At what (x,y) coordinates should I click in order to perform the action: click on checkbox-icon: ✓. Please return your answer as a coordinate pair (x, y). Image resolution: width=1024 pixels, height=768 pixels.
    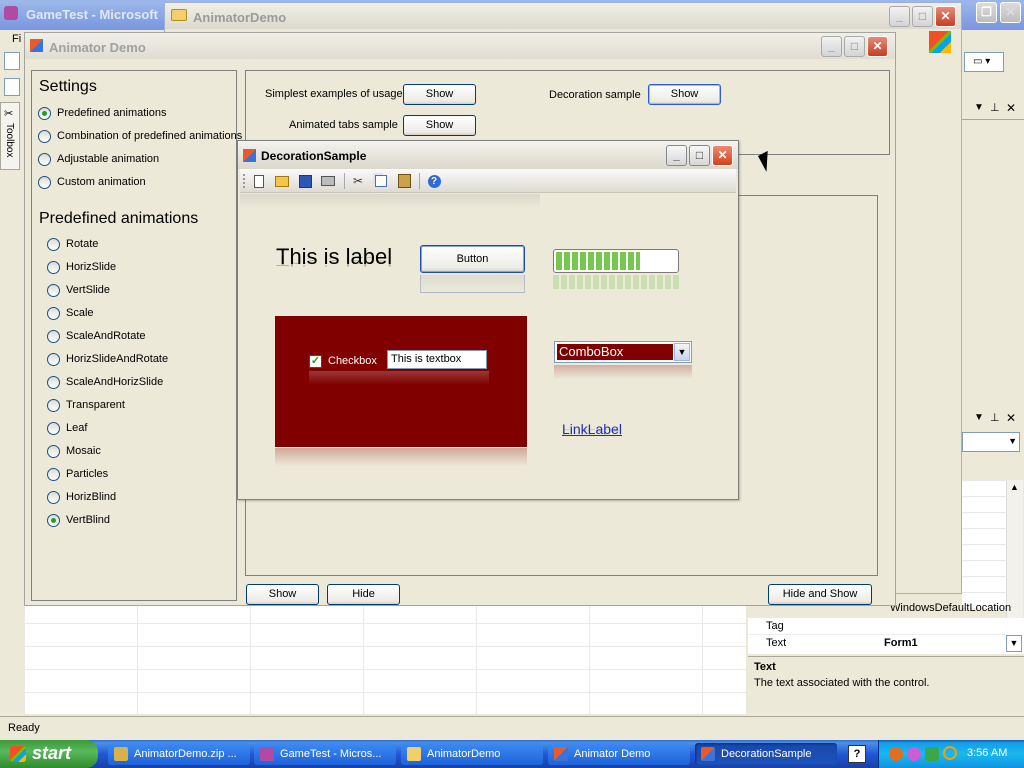
    Looking at the image, I should click on (315, 361).